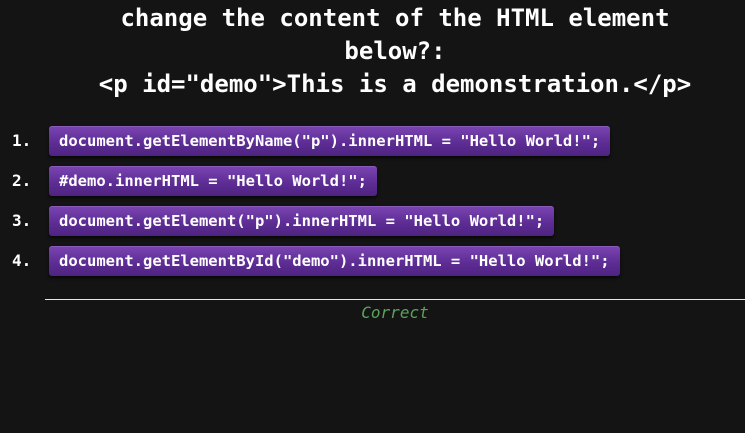  What do you see at coordinates (395, 312) in the screenshot?
I see `result-feedback-text: Correct` at bounding box center [395, 312].